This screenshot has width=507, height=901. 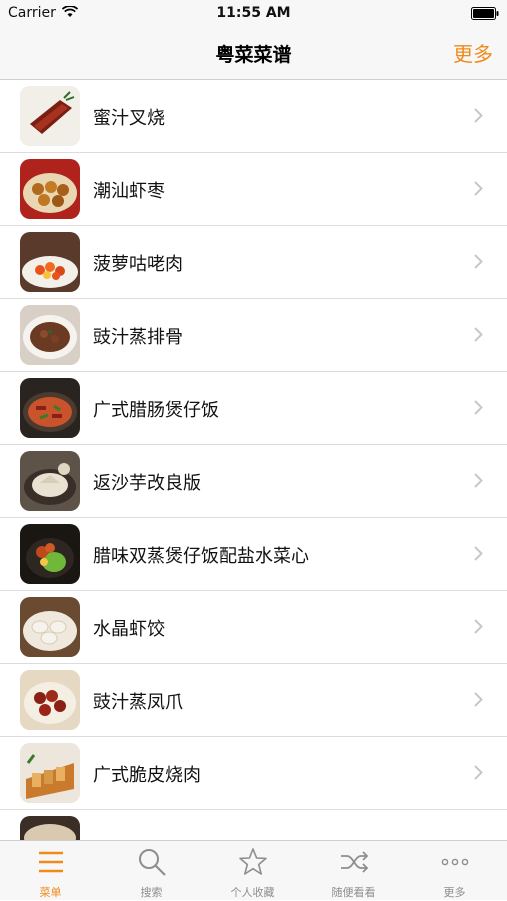 I want to click on tab-bar: 菜单 搜索 个人收藏 随便看看 更多, so click(x=253, y=870).